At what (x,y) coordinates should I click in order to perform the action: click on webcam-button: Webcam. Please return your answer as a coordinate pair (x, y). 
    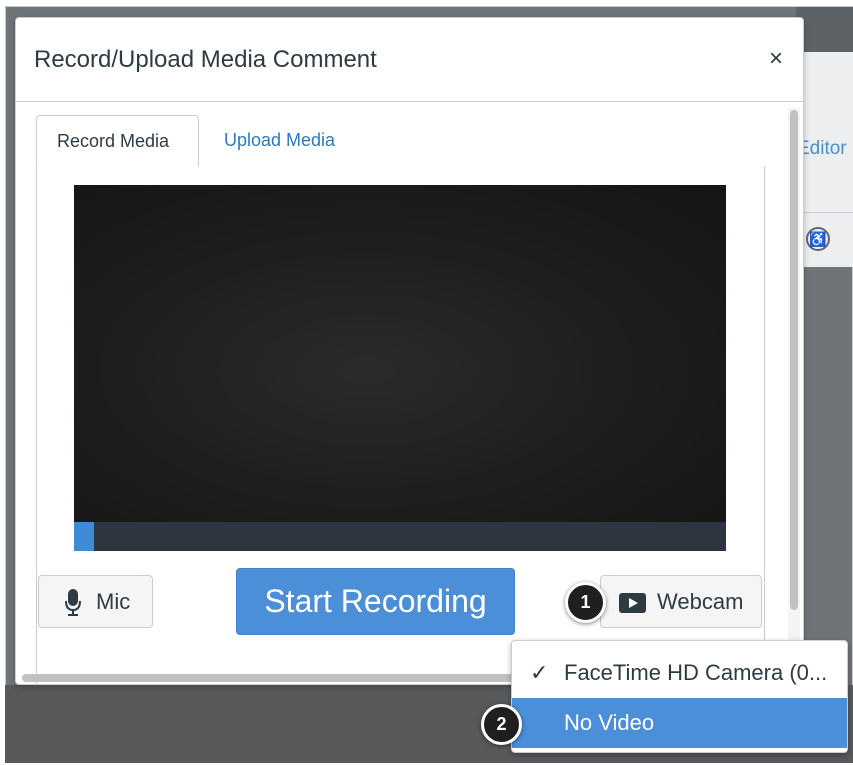
    Looking at the image, I should click on (681, 601).